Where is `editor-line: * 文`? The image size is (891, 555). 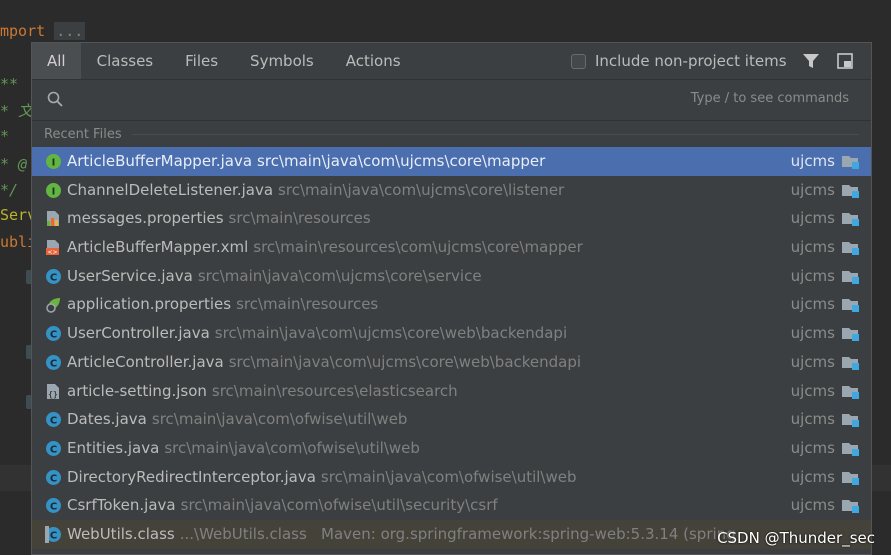
editor-line: * 文 is located at coordinates (17, 111).